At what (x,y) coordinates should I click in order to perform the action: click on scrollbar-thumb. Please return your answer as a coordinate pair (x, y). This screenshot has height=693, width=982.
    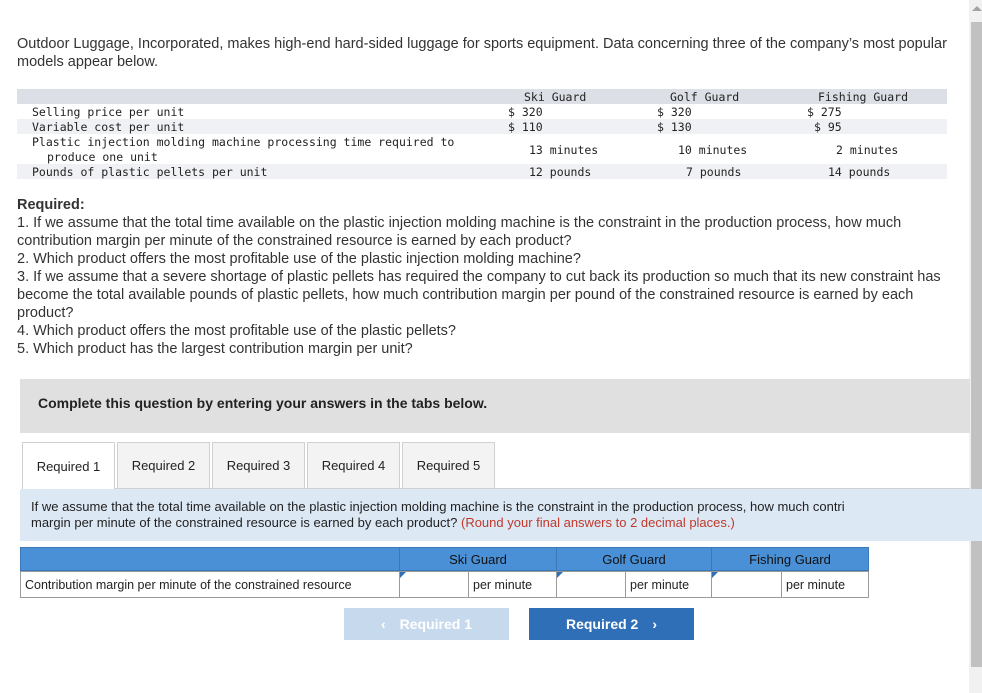
    Looking at the image, I should click on (976, 344).